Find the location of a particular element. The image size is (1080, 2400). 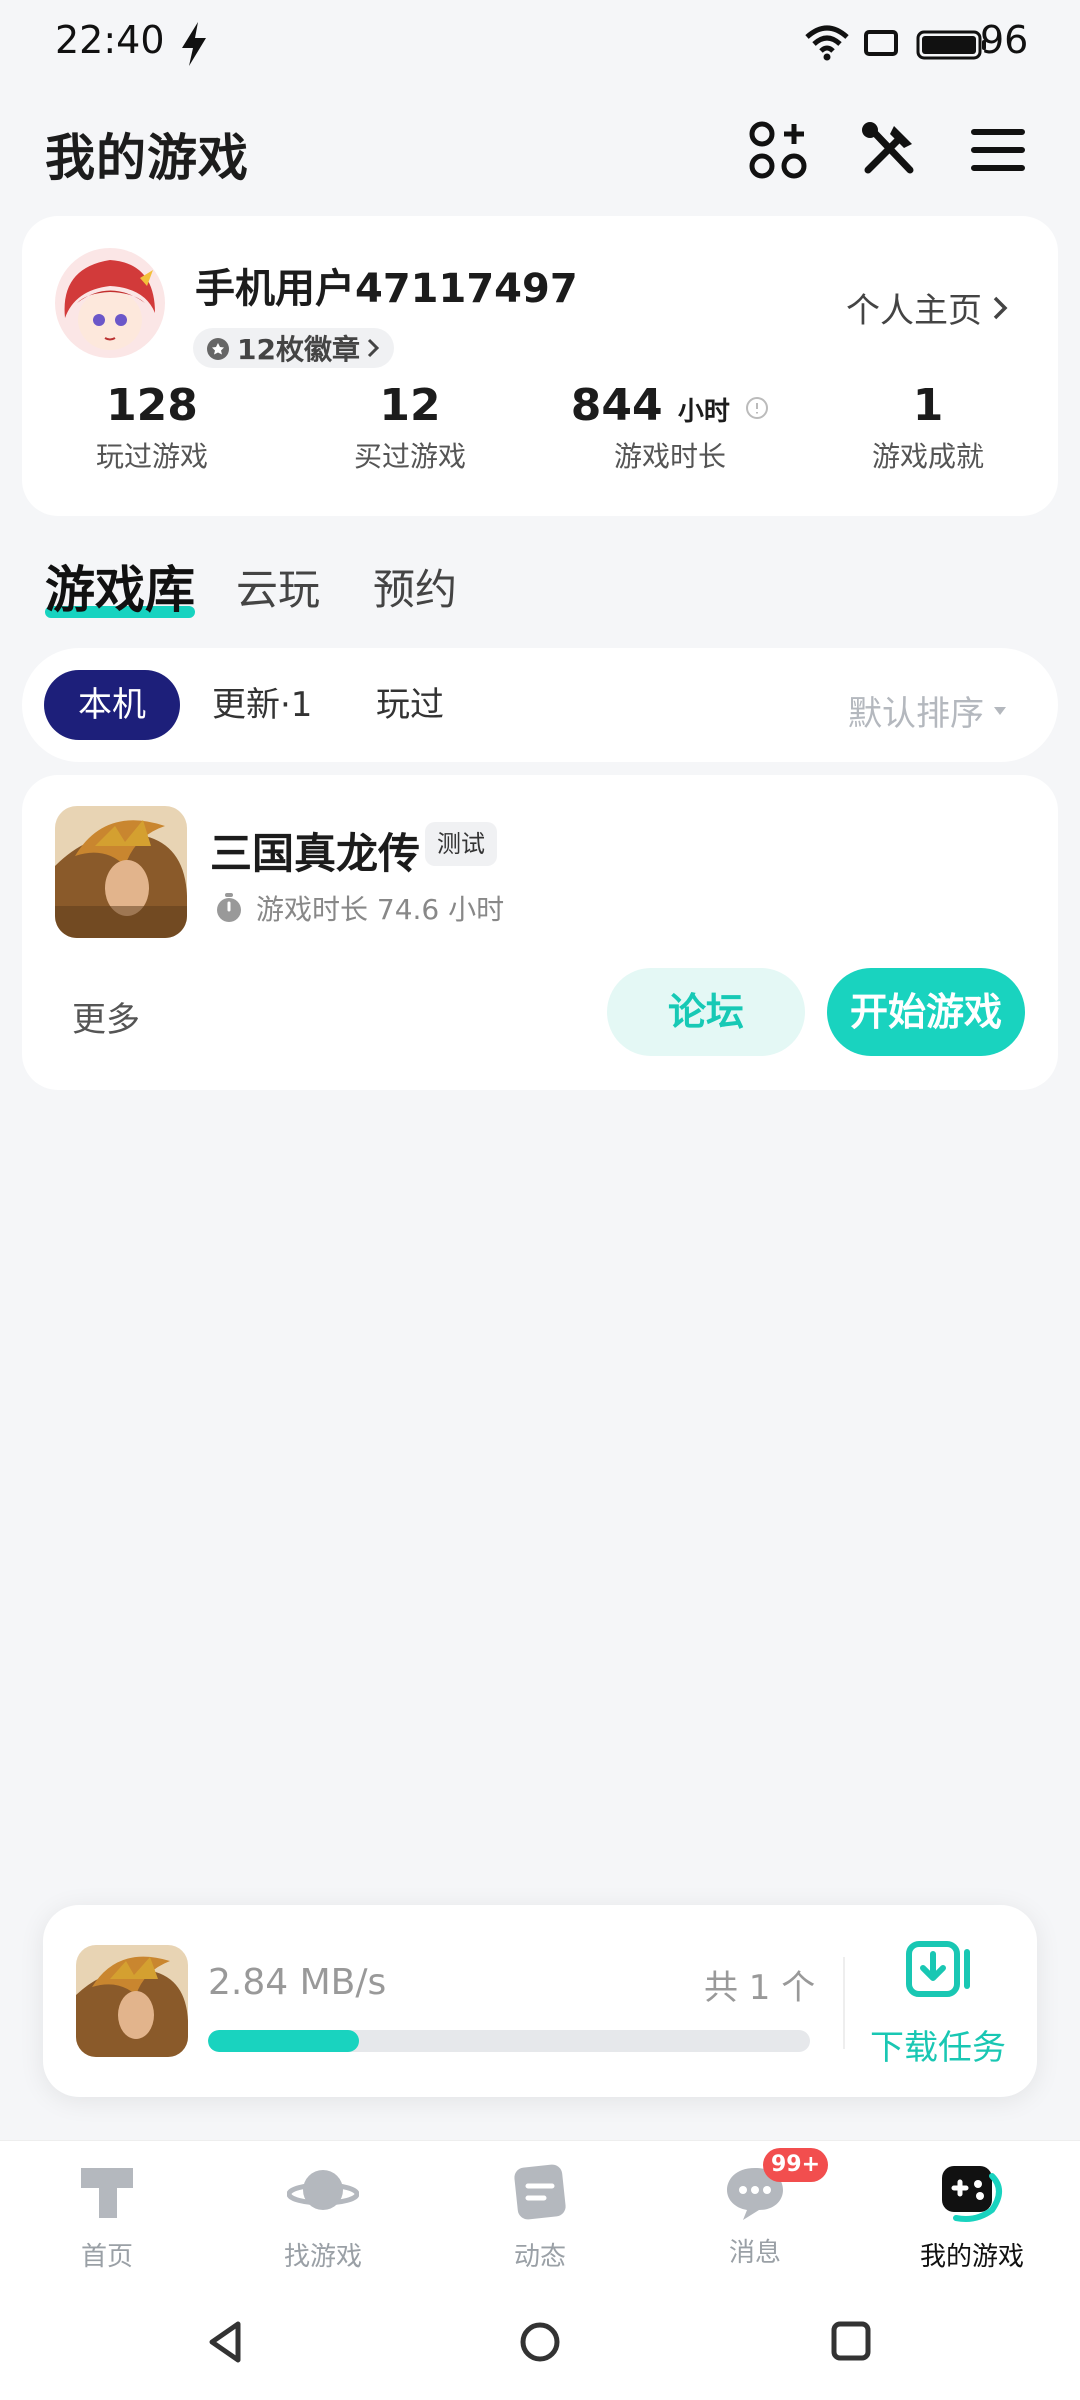

profile-home-link: 个人主页 is located at coordinates (927, 307).